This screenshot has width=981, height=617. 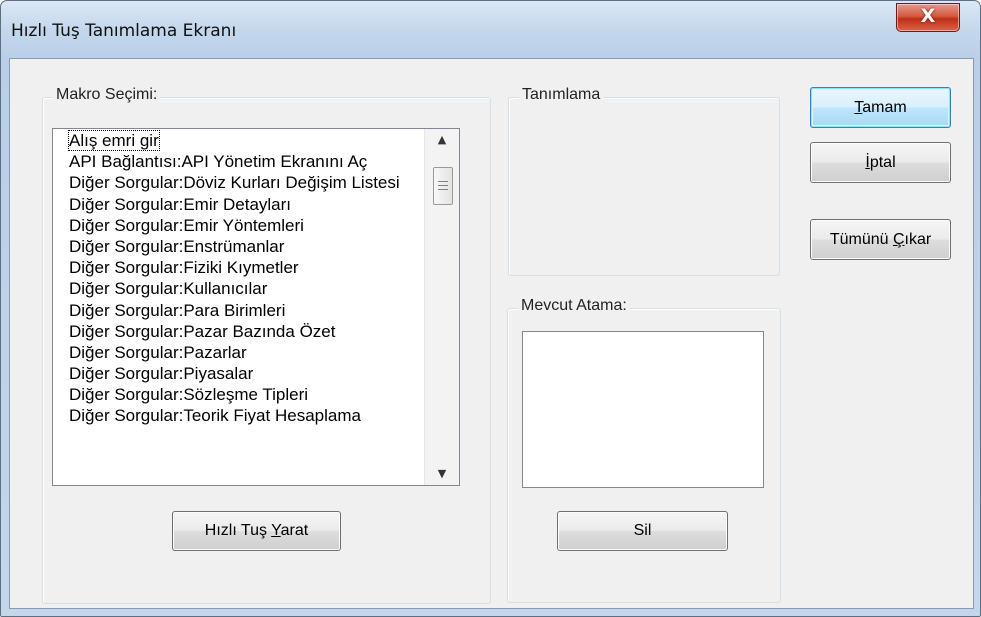 What do you see at coordinates (880, 162) in the screenshot?
I see `cancel-button: İptal` at bounding box center [880, 162].